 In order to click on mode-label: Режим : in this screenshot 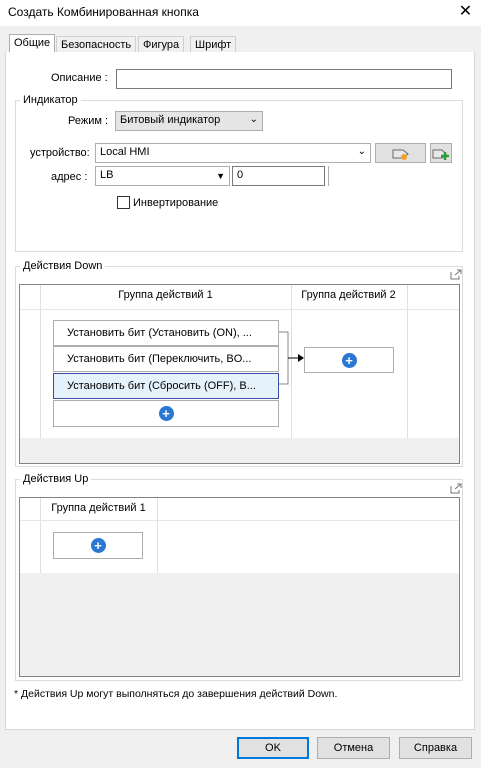, I will do `click(88, 121)`.